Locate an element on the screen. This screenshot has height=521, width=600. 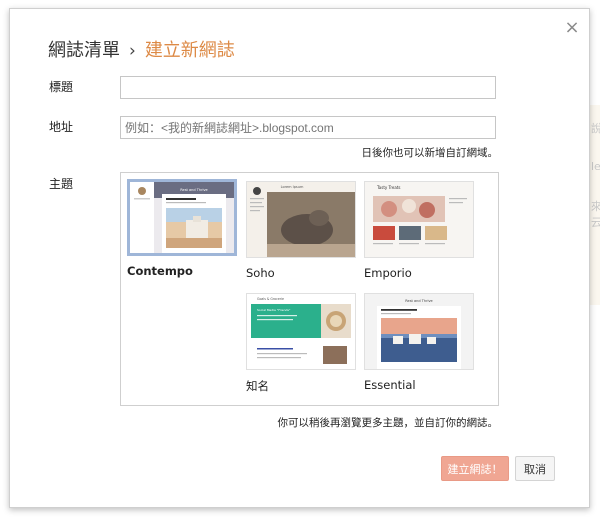
theme-emporio: Tasty Treats Emporio is located at coordinates (419, 230).